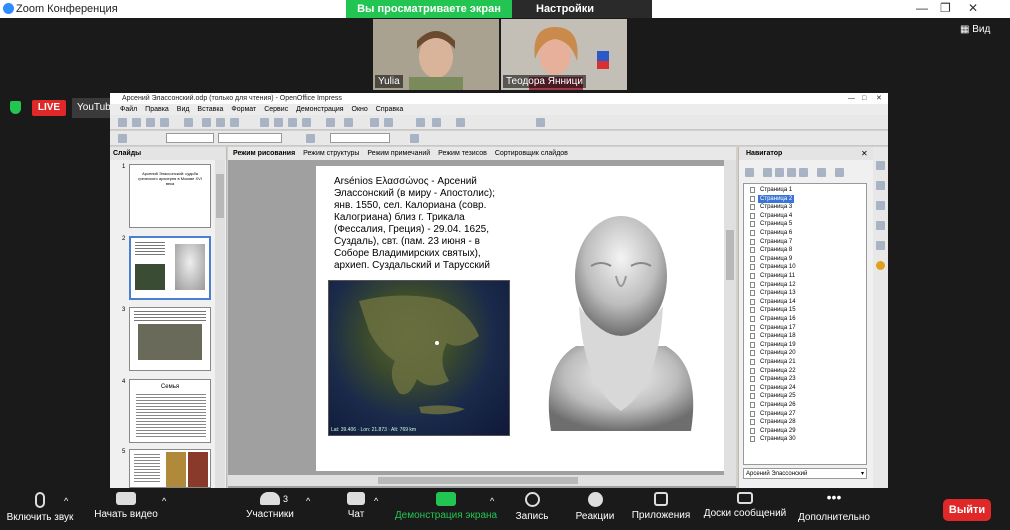 This screenshot has width=1010, height=530. Describe the element at coordinates (420, 122) in the screenshot. I see `draw-functions-icon` at that location.